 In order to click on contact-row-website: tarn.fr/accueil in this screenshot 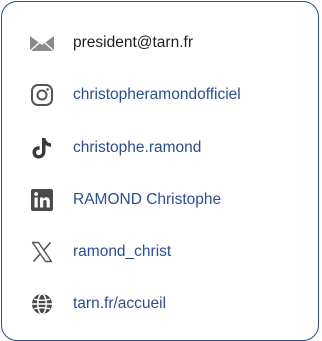, I will do `click(160, 304)`.